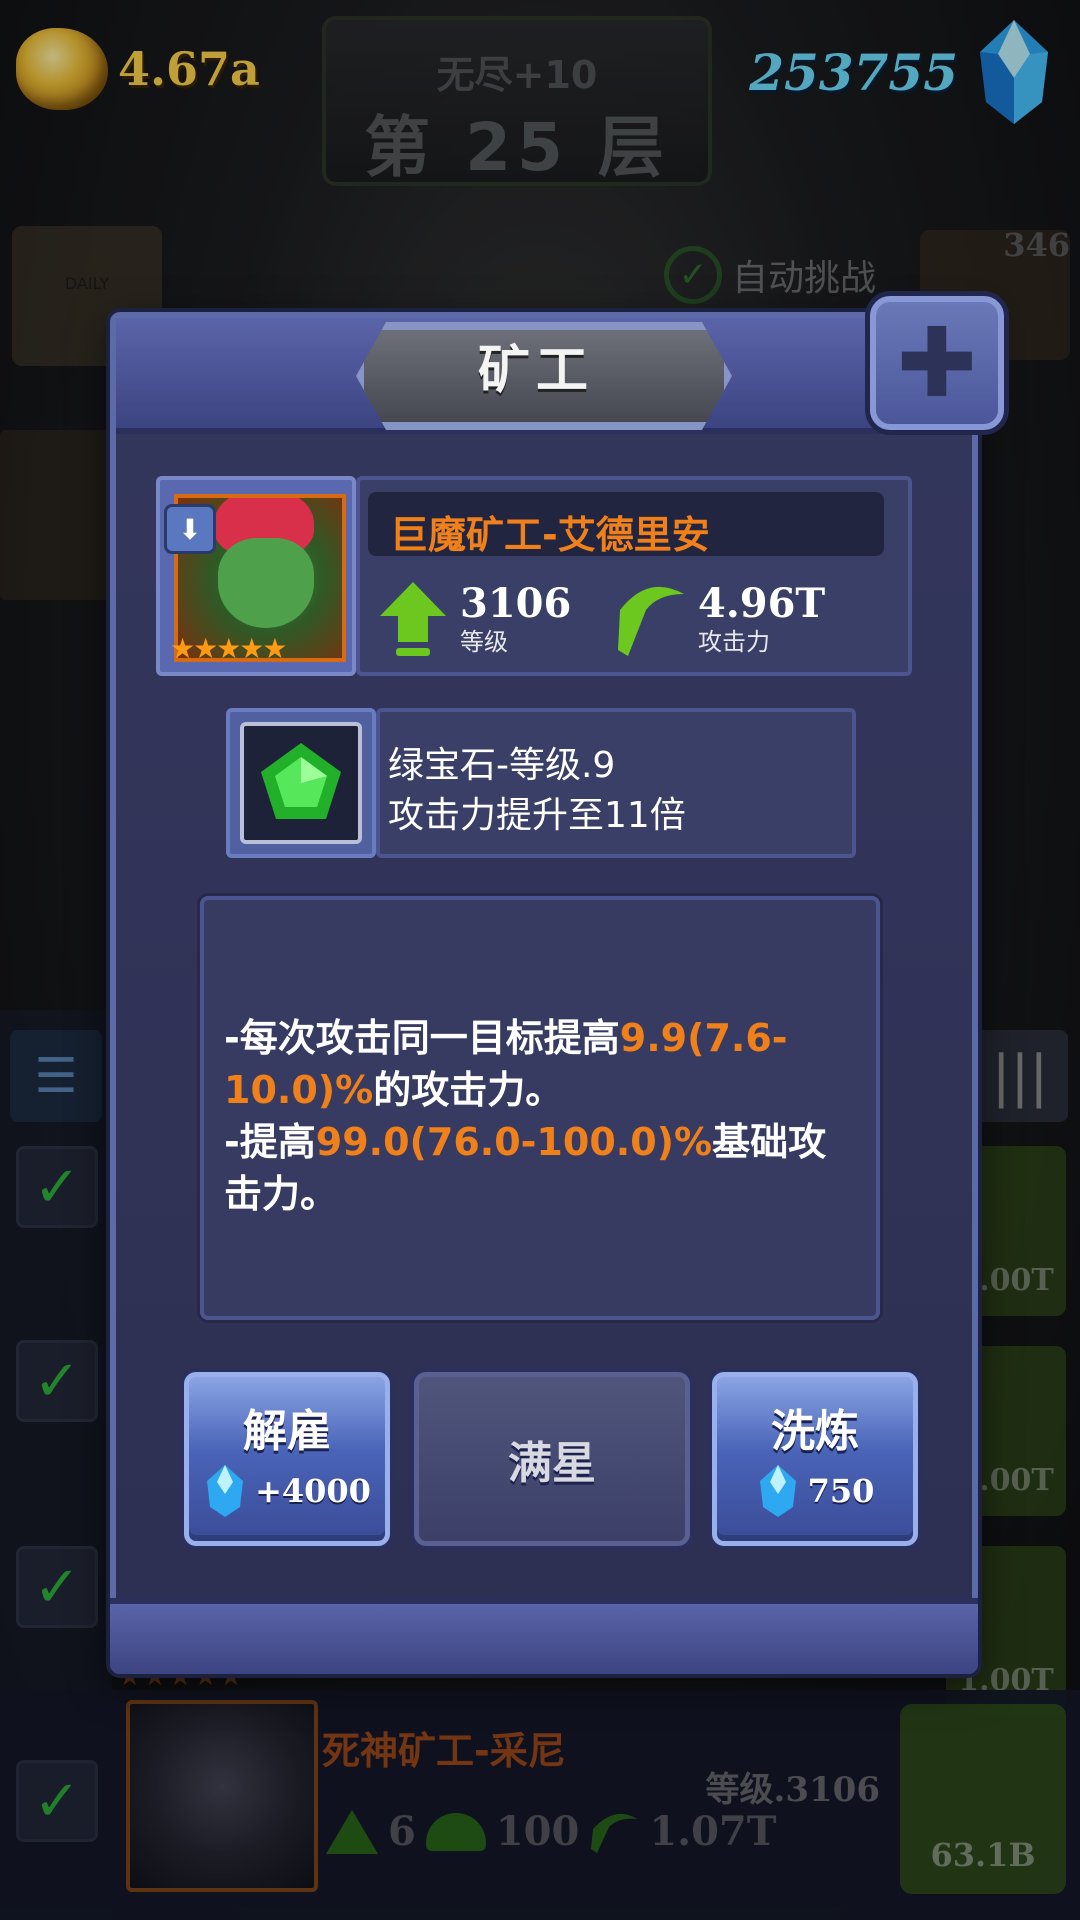  I want to click on gem-name: 绿宝石-等级.9, so click(502, 765).